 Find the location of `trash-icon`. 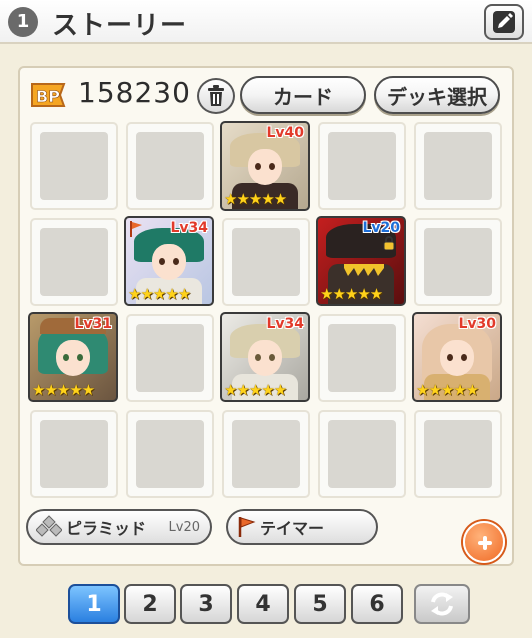

trash-icon is located at coordinates (216, 95).